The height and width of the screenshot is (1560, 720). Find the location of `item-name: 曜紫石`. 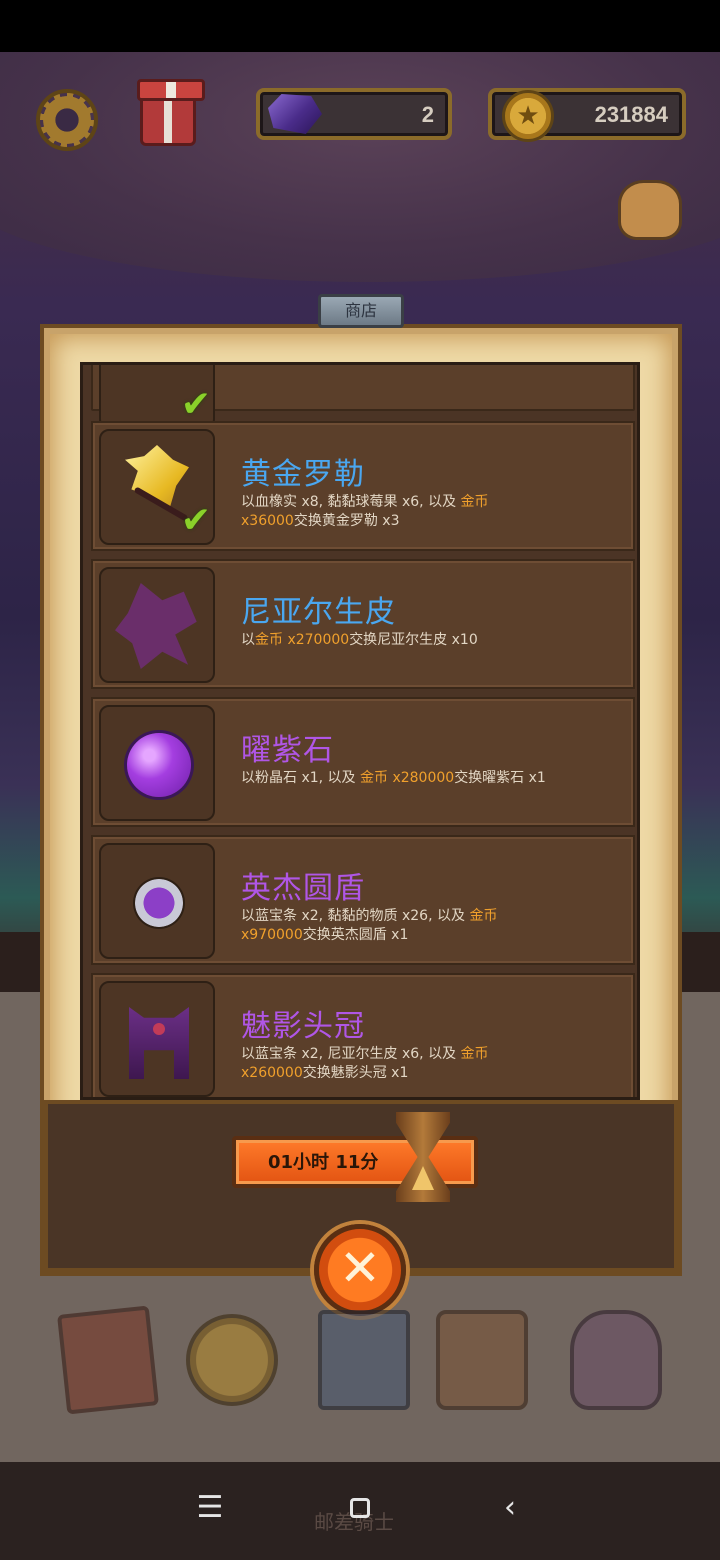

item-name: 曜紫石 is located at coordinates (287, 750).